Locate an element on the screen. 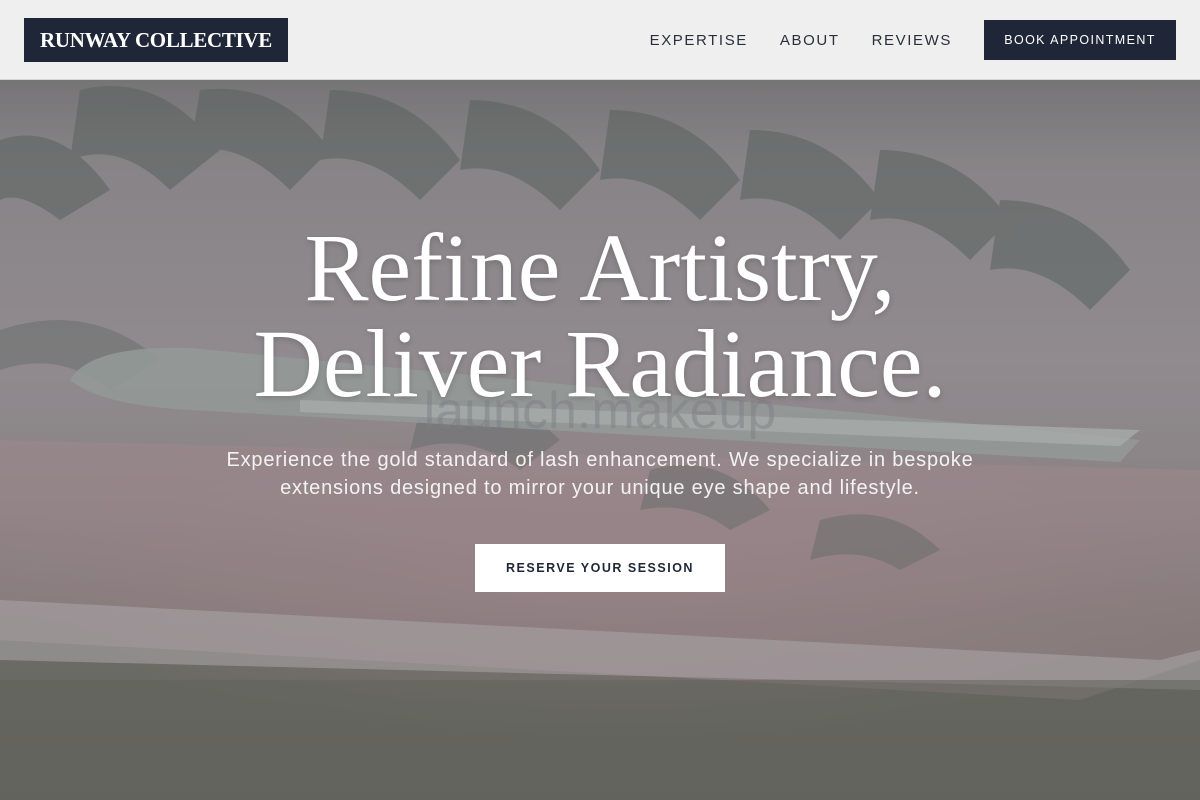 The height and width of the screenshot is (800, 1200). nav-link-expertise: EXPERTISE is located at coordinates (699, 40).